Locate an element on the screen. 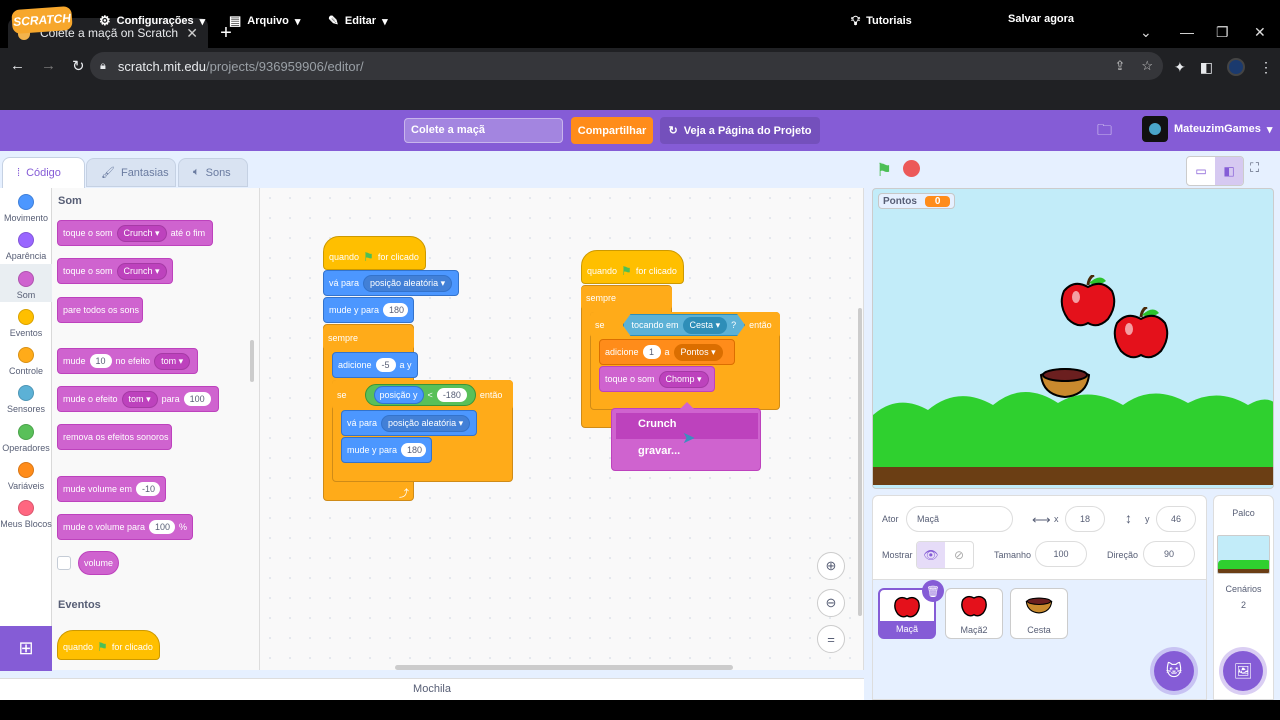  less-than-operator: posição y < -180 is located at coordinates (420, 395).